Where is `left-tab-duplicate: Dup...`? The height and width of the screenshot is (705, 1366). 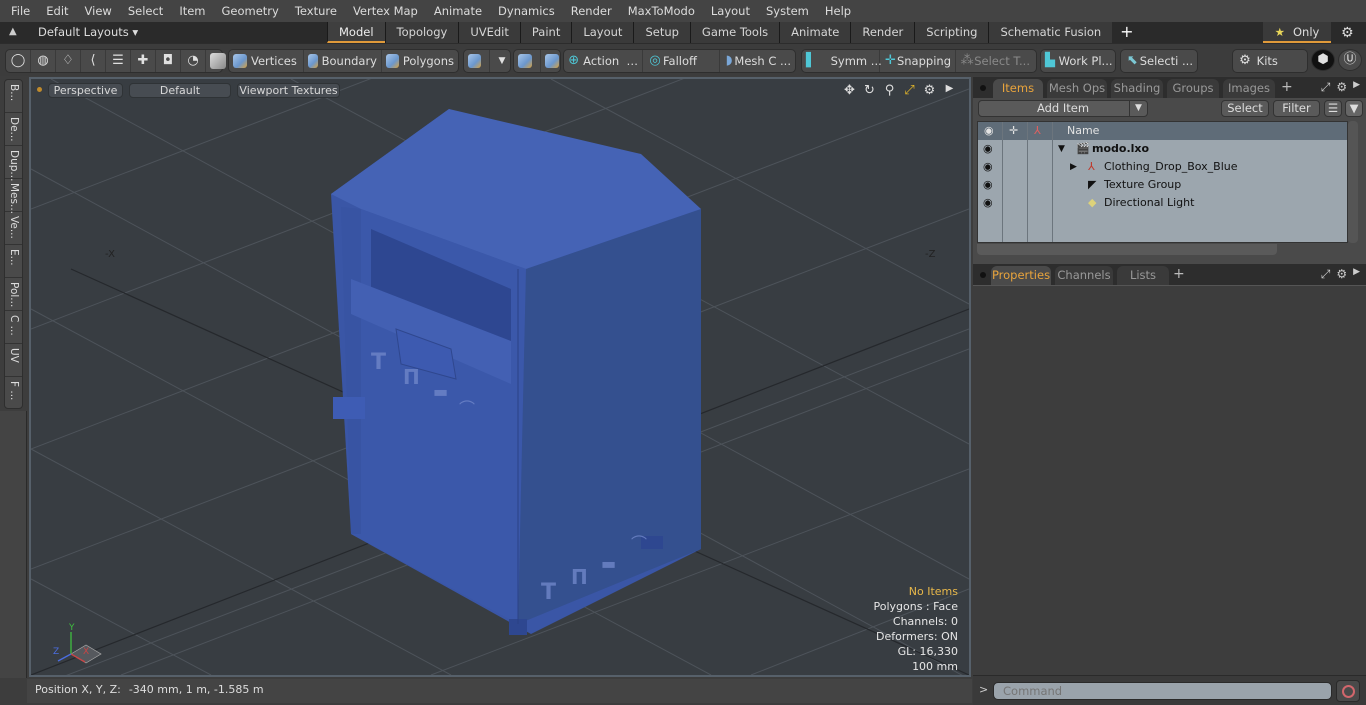 left-tab-duplicate: Dup... is located at coordinates (13, 163).